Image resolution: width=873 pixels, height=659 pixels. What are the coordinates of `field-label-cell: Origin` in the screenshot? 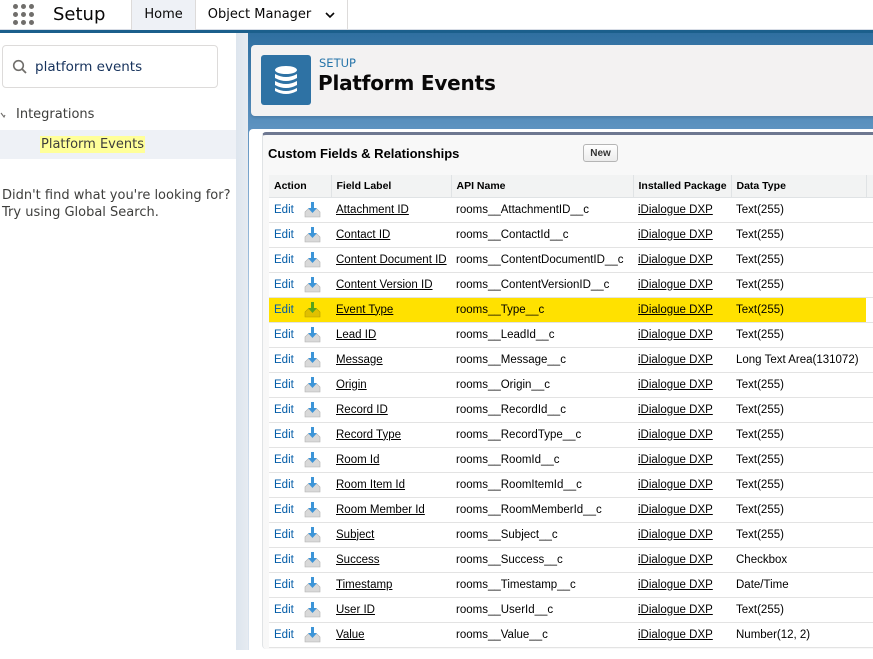 It's located at (391, 385).